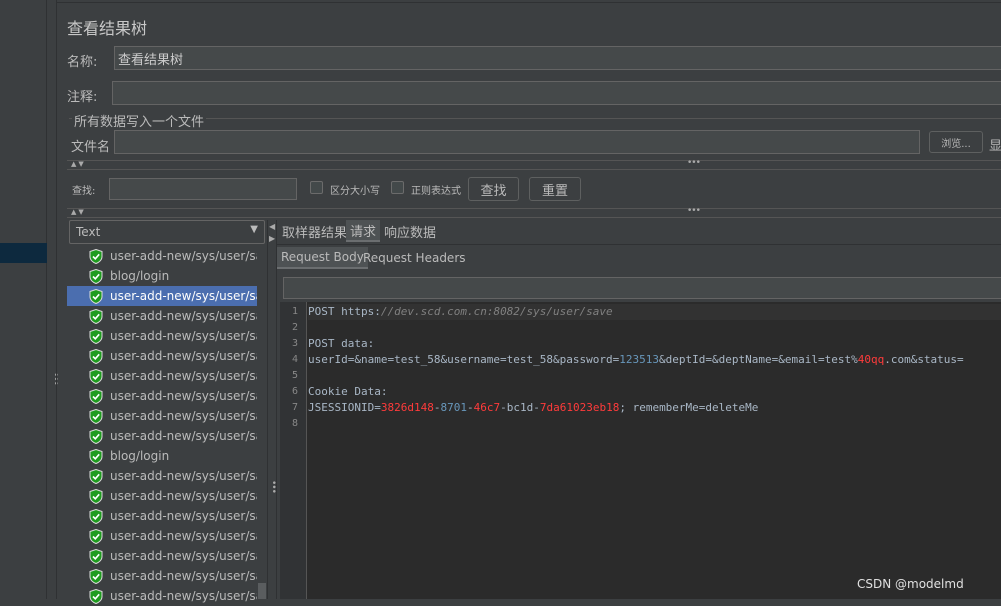 The width and height of the screenshot is (1001, 606). Describe the element at coordinates (436, 191) in the screenshot. I see `regex-label: 正则表达式` at that location.